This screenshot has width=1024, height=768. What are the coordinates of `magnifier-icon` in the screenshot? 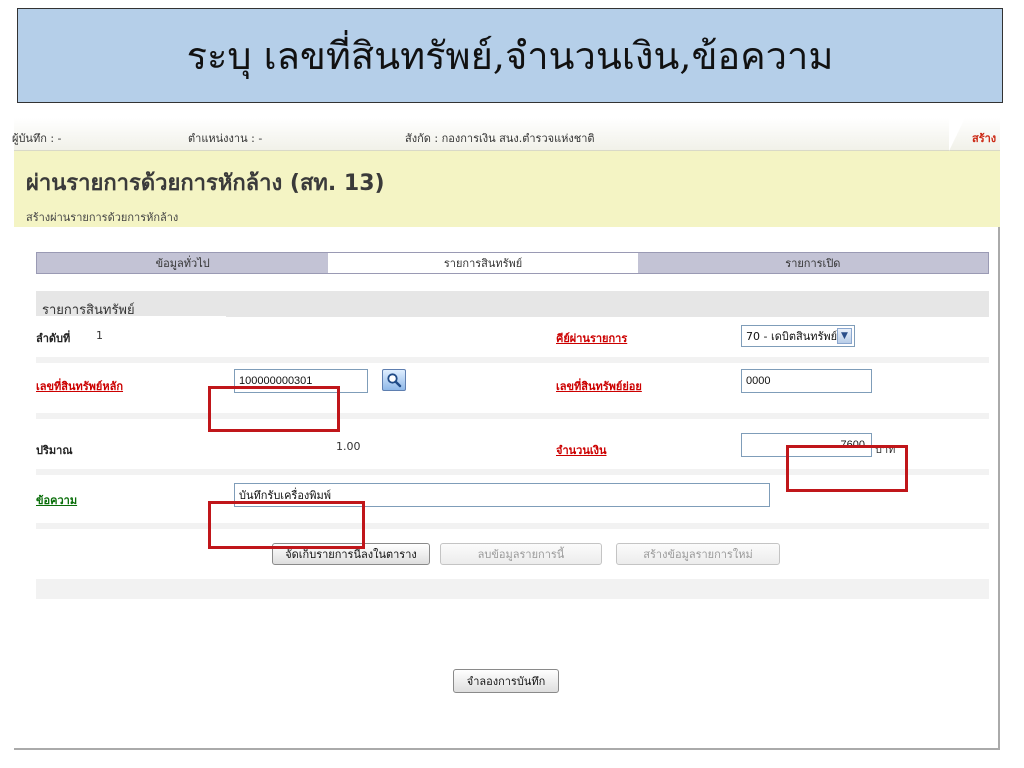 It's located at (394, 380).